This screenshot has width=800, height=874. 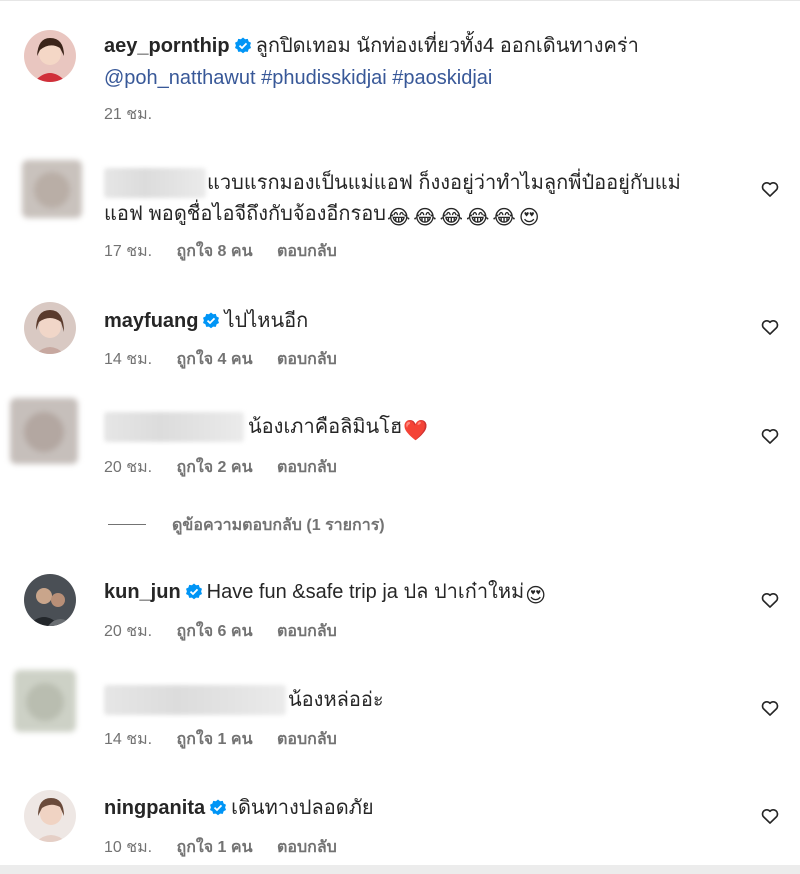 I want to click on comment-text: เดินทางปลอดภัย, so click(x=302, y=808).